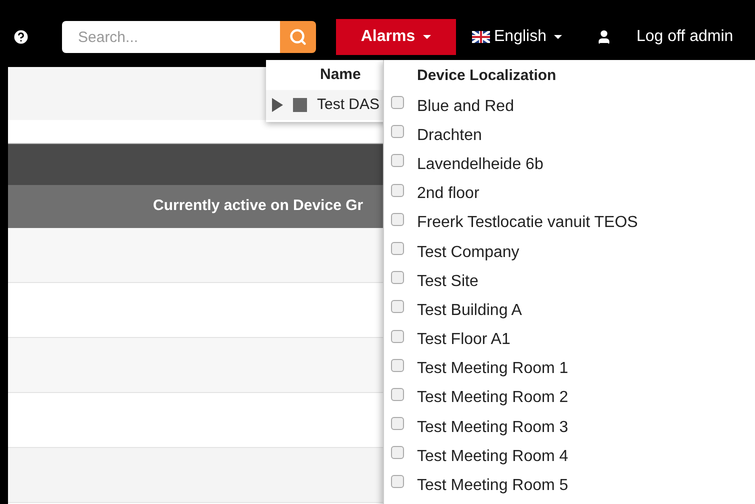 This screenshot has width=755, height=504. I want to click on language-button: English, so click(517, 37).